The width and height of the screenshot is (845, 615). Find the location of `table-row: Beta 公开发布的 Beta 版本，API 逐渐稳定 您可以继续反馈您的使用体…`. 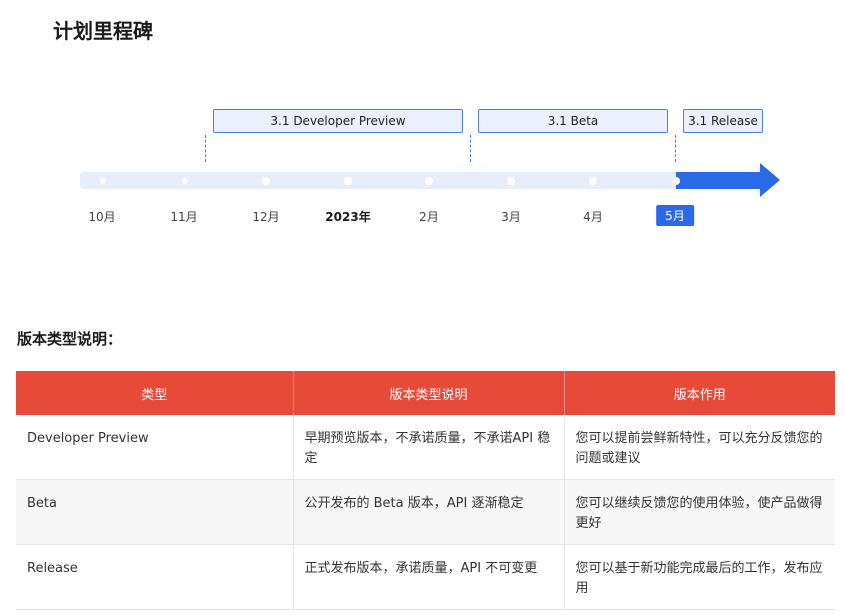

table-row: Beta 公开发布的 Beta 版本，API 逐渐稳定 您可以继续反馈您的使用体… is located at coordinates (425, 512).